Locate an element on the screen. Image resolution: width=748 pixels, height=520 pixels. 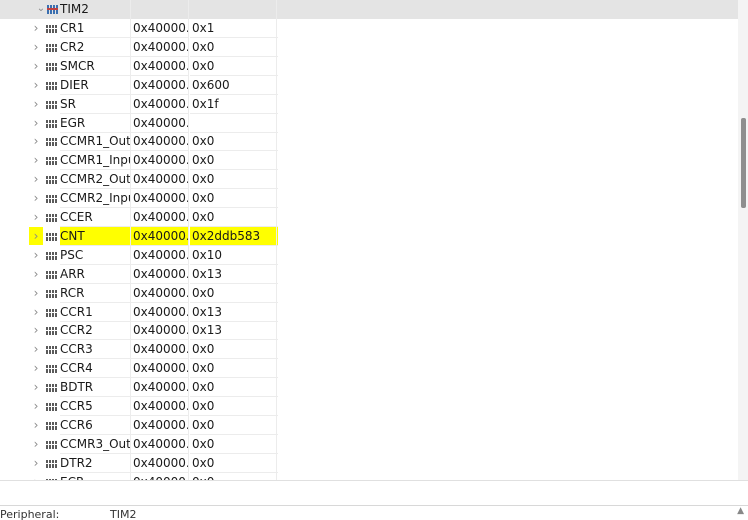
register-row: › ECR0x40000...0x0 is located at coordinates (369, 476).